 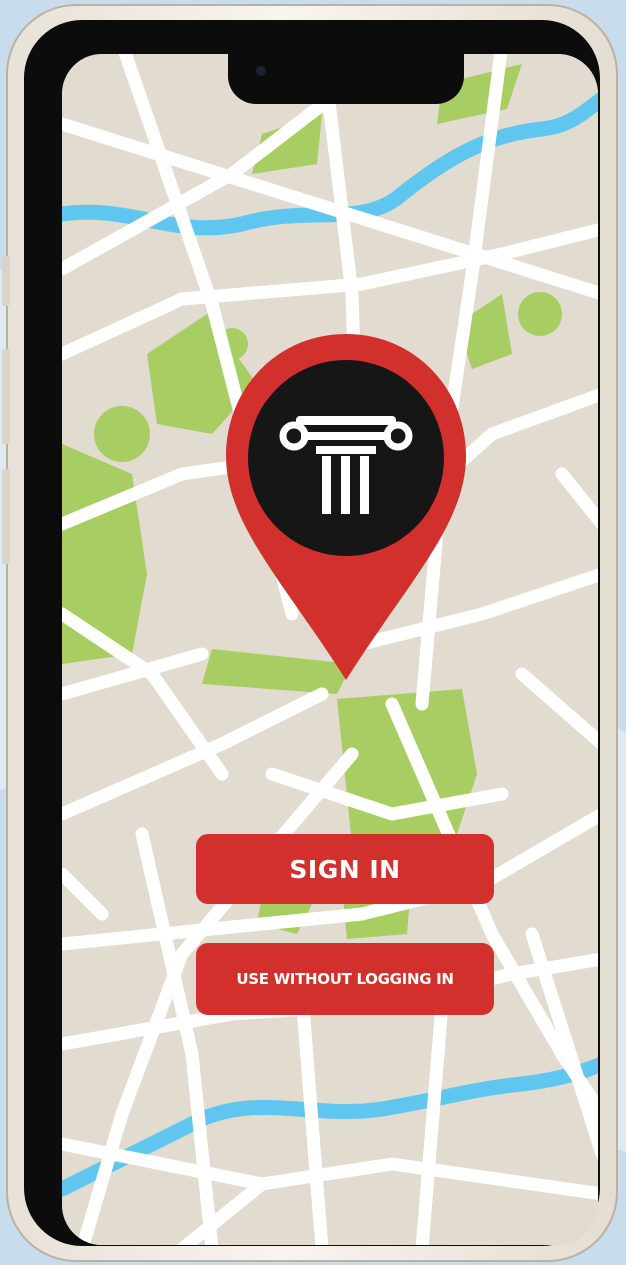 What do you see at coordinates (261, 71) in the screenshot?
I see `front-camera` at bounding box center [261, 71].